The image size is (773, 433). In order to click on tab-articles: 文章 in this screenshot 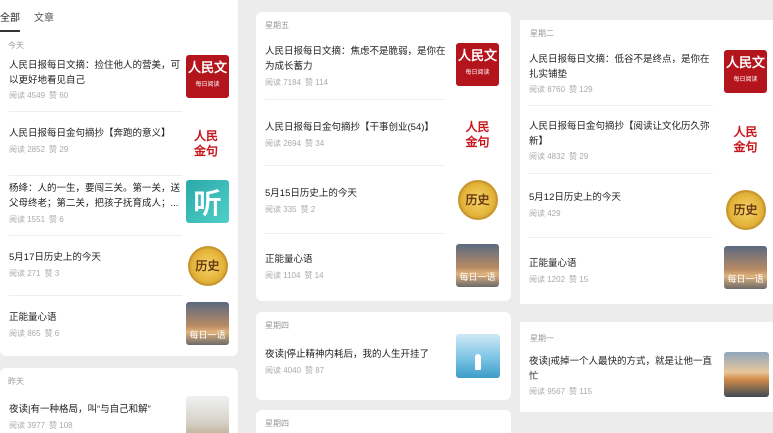, I will do `click(44, 20)`.